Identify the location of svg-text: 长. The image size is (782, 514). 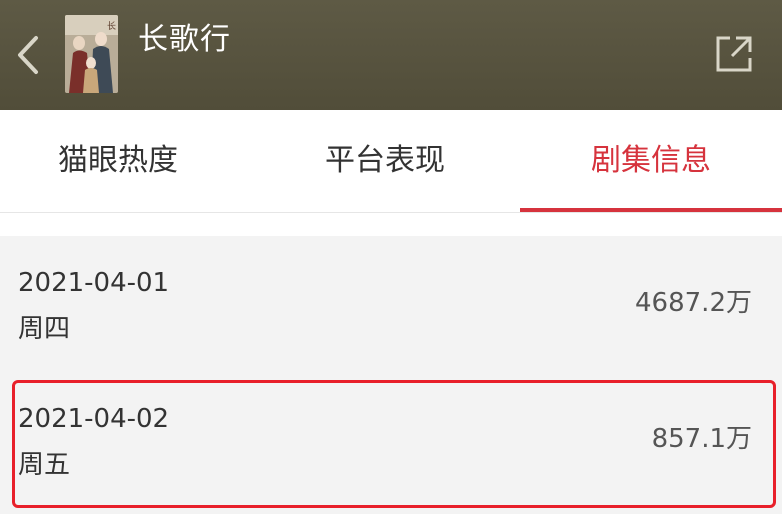
(111, 26).